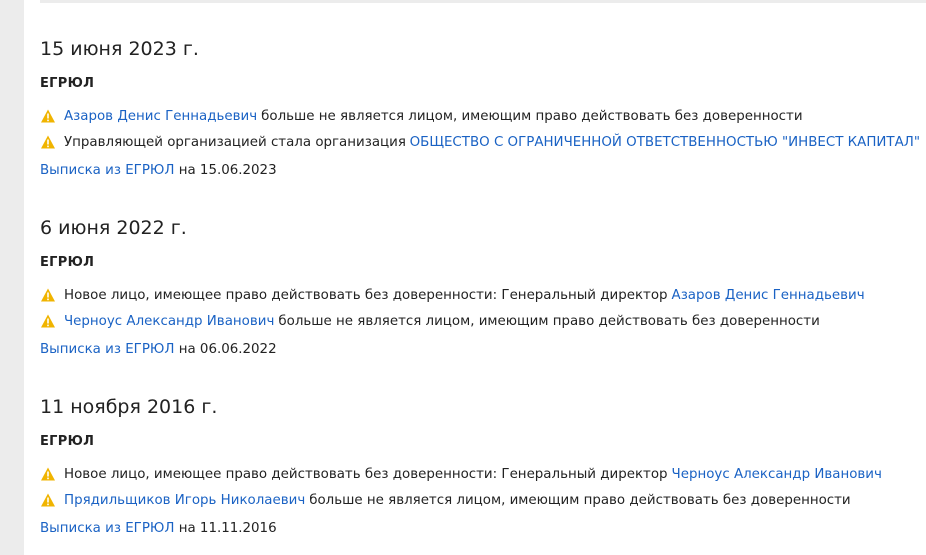 The height and width of the screenshot is (555, 926). Describe the element at coordinates (119, 49) in the screenshot. I see `entry-date: 15 июня 2023 г.` at that location.